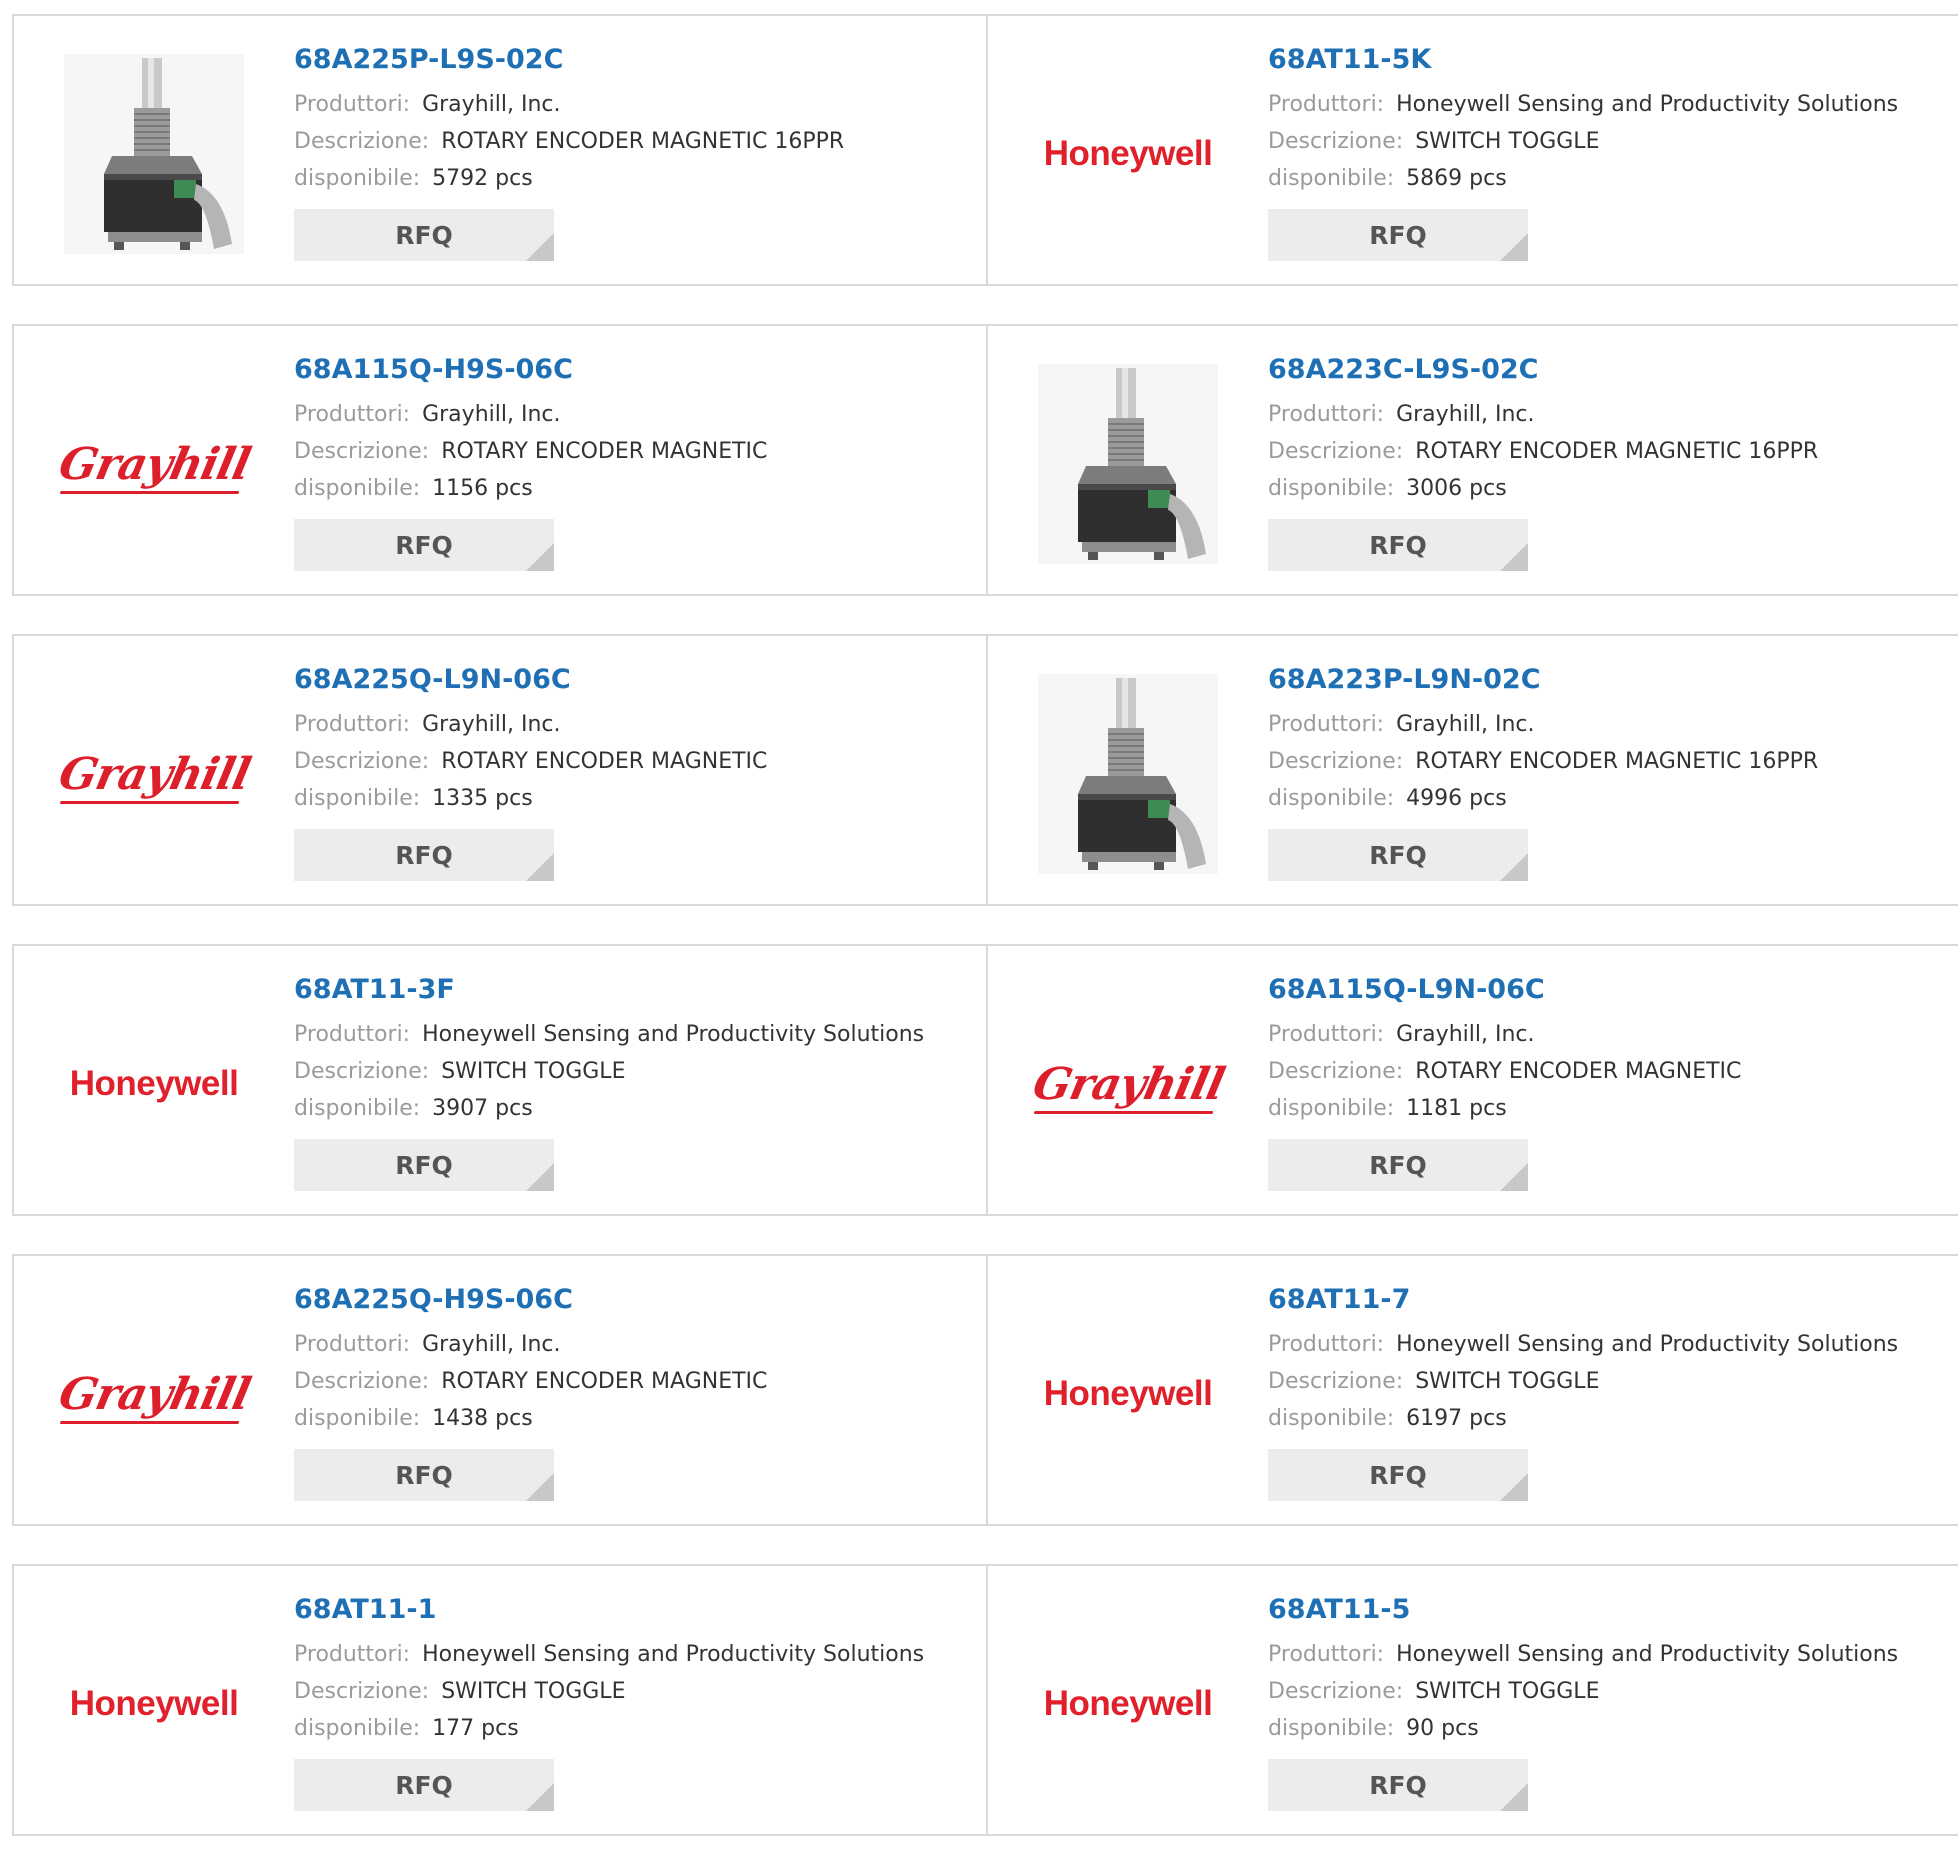 The image size is (1958, 1874). What do you see at coordinates (530, 1300) in the screenshot?
I see `part-number-link: 68A225Q-H9S-06C` at bounding box center [530, 1300].